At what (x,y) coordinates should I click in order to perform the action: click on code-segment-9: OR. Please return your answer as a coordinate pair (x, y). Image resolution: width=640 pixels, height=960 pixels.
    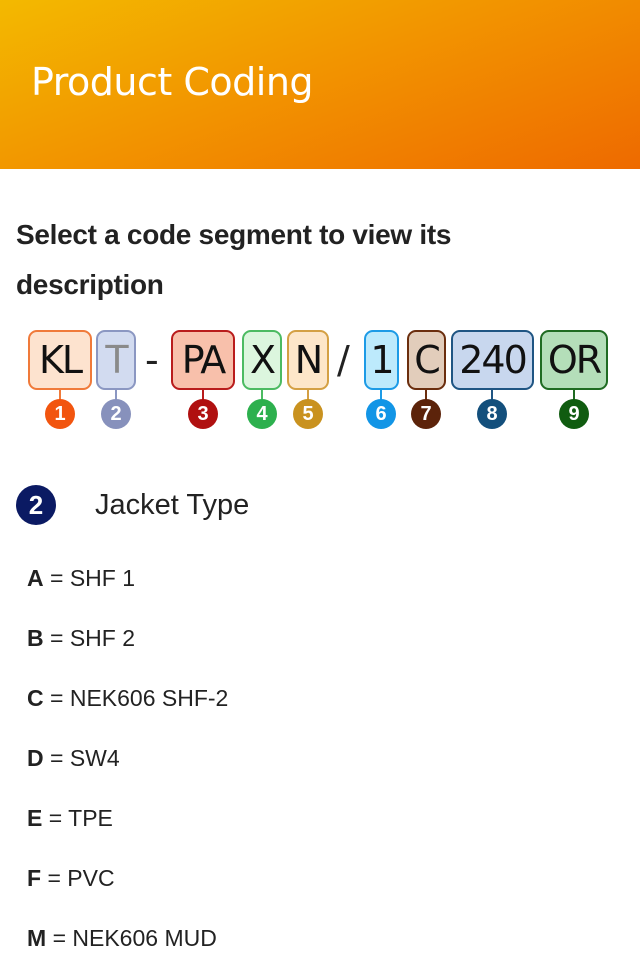
    Looking at the image, I should click on (574, 360).